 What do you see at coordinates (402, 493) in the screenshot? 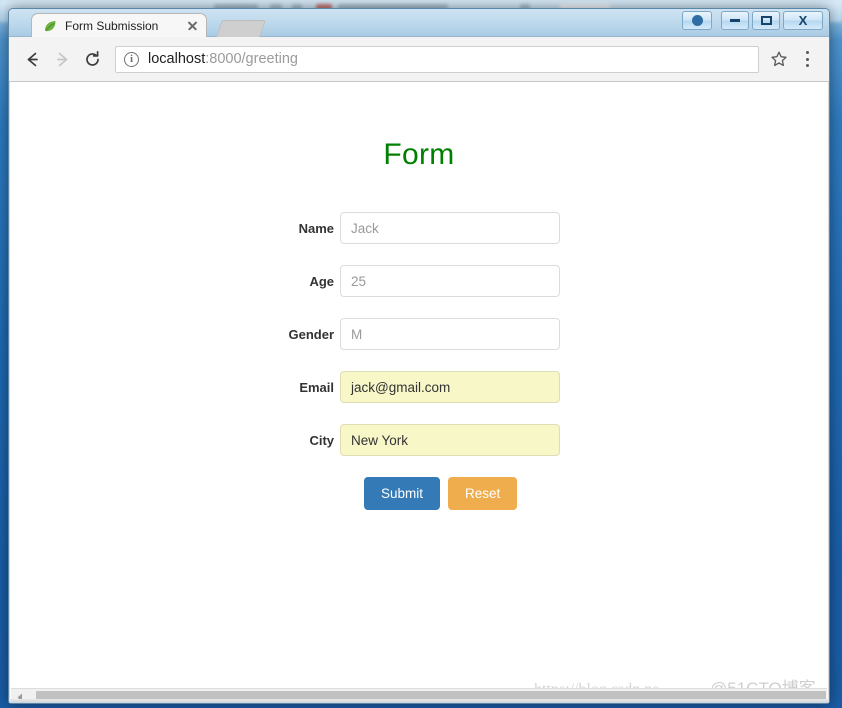
I see `submit-button: Submit` at bounding box center [402, 493].